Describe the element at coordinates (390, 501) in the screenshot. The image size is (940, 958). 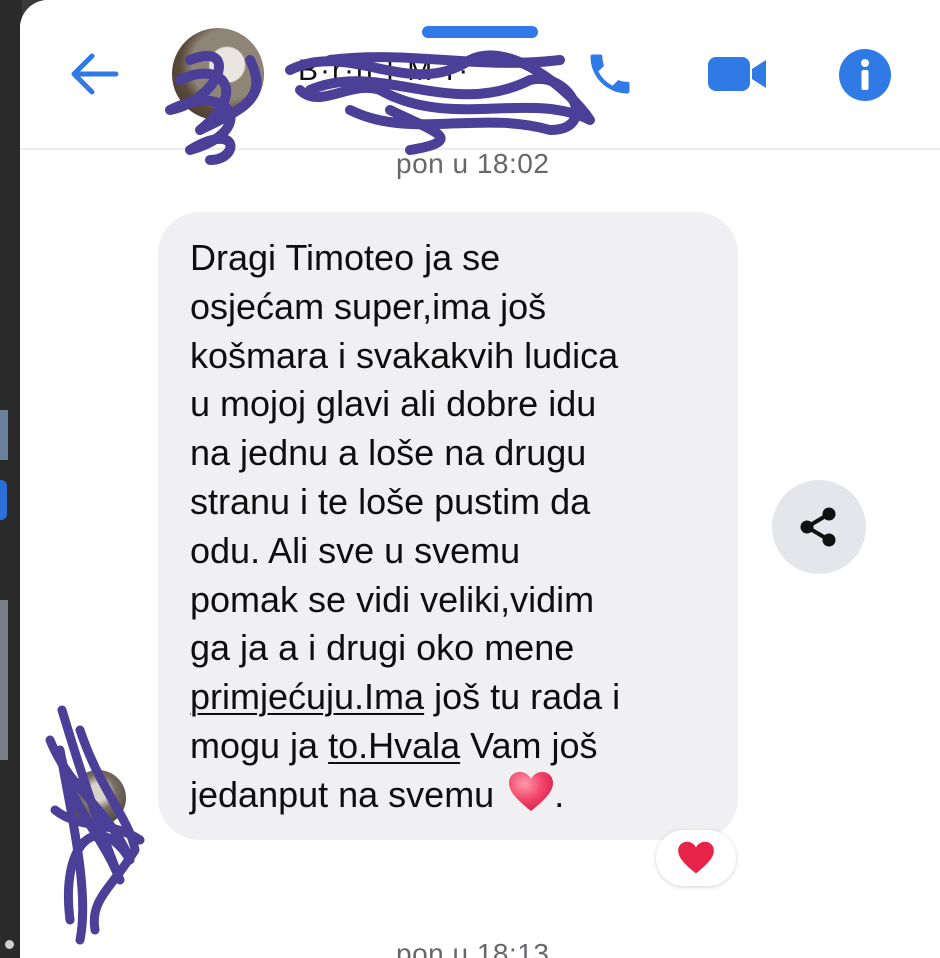
I see `message-line: stranu i te loše pustim da` at that location.